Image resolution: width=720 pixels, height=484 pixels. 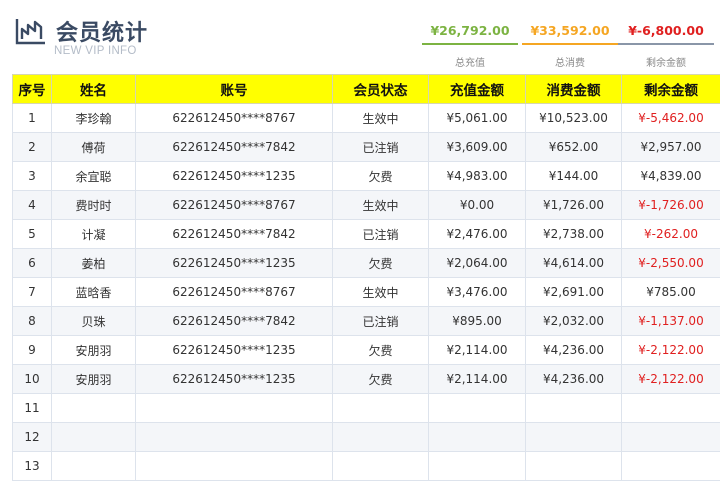 I want to click on cell-consume: ¥2,032.00, so click(x=573, y=321).